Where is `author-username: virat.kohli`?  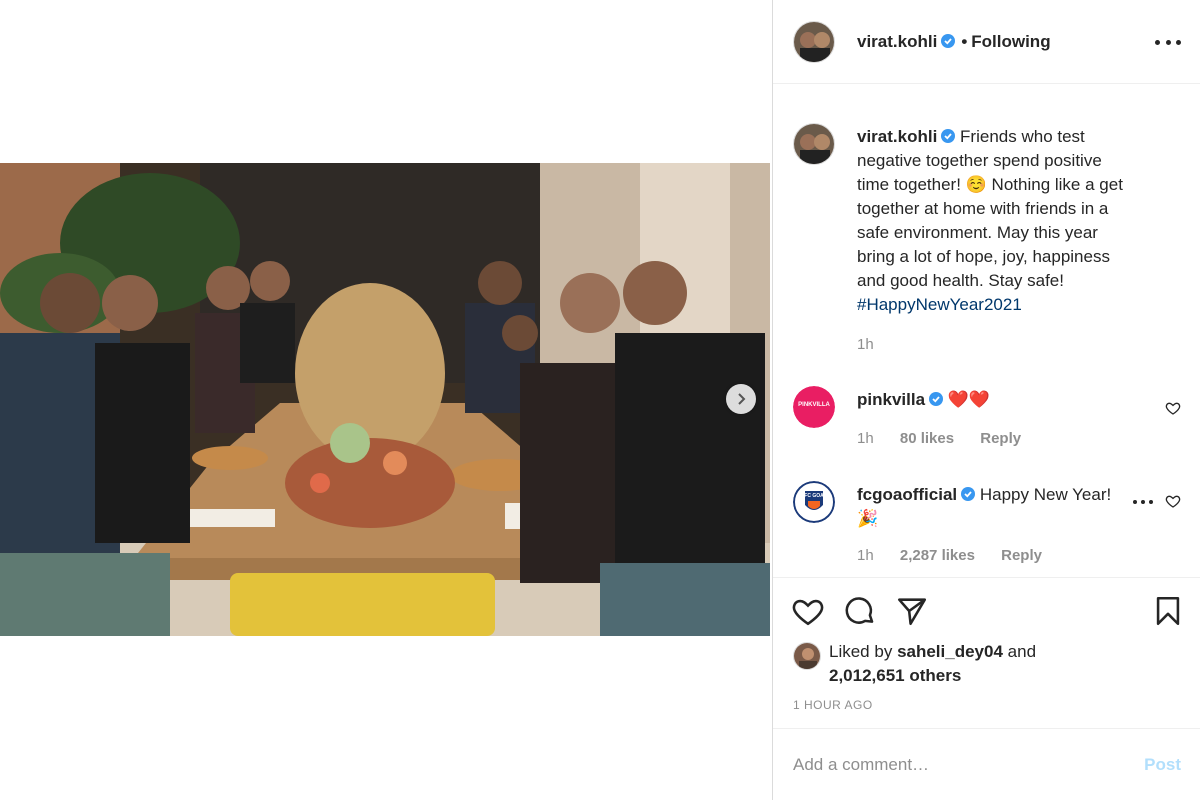 author-username: virat.kohli is located at coordinates (897, 41).